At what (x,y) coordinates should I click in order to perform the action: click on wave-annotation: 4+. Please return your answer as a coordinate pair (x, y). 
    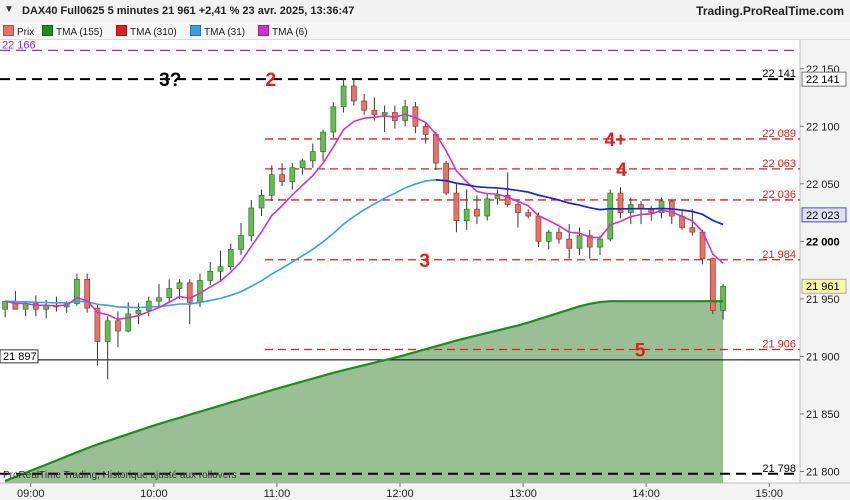
    Looking at the image, I should click on (616, 140).